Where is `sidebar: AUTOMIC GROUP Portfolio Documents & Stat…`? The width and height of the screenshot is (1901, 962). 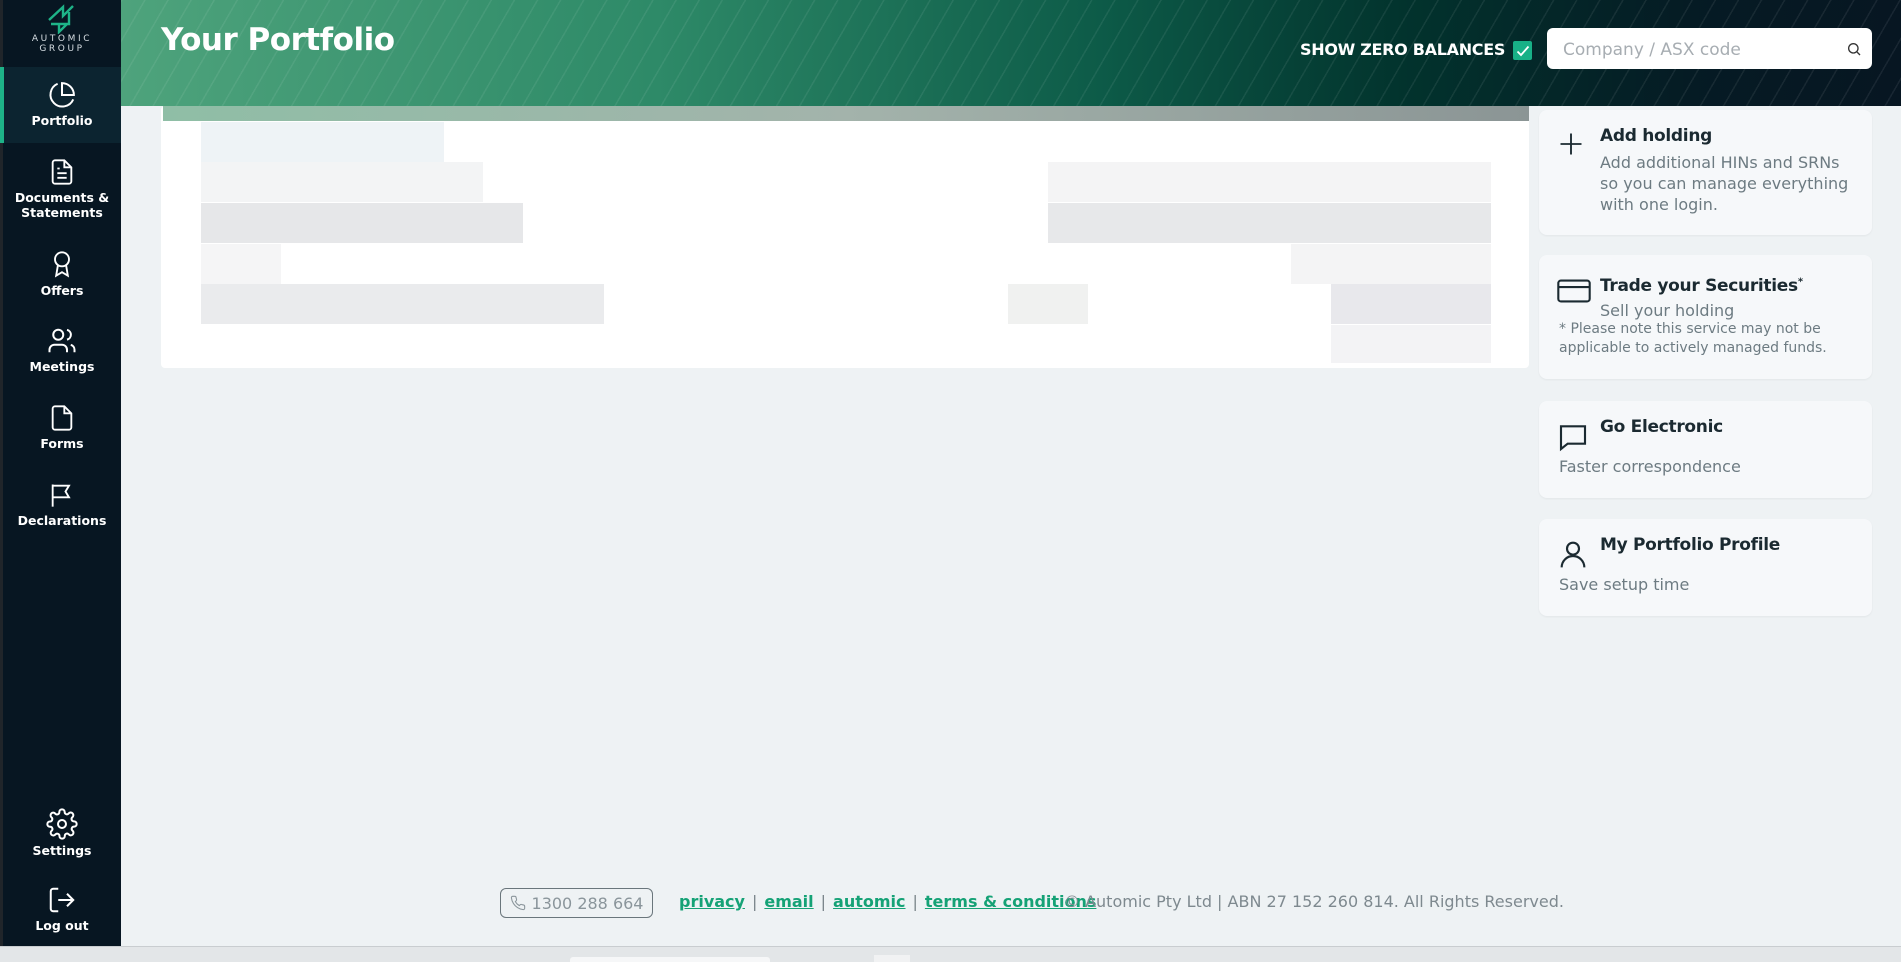 sidebar: AUTOMIC GROUP Portfolio Documents & Stat… is located at coordinates (60, 473).